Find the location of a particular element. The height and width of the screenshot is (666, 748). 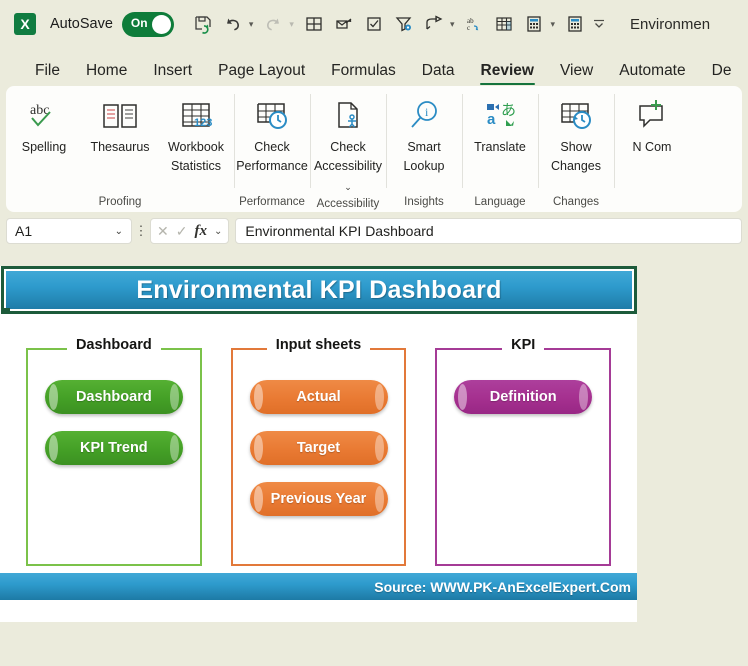

spelling-abc-check-icon: abc is located at coordinates (44, 117).